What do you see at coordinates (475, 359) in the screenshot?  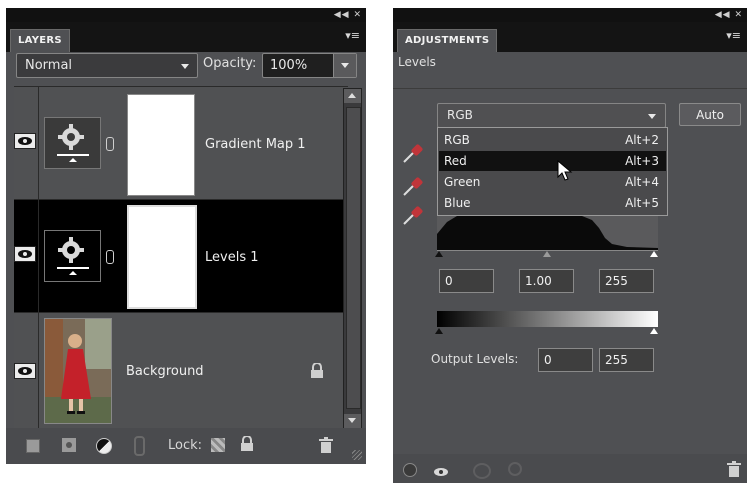 I see `output-levels-label: Output Levels:` at bounding box center [475, 359].